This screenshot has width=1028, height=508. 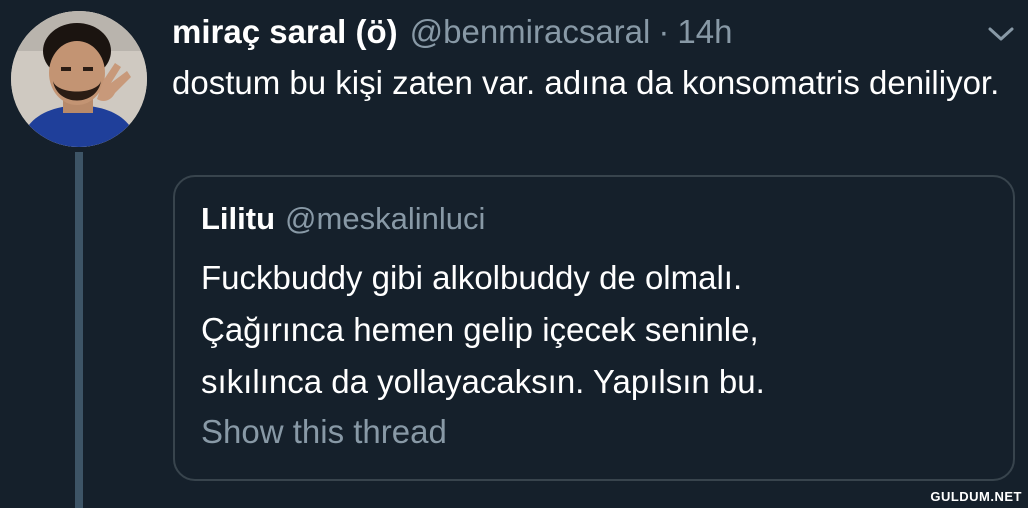 I want to click on quoted-tweet-header: Lilitu @meskalinluci, so click(x=343, y=219).